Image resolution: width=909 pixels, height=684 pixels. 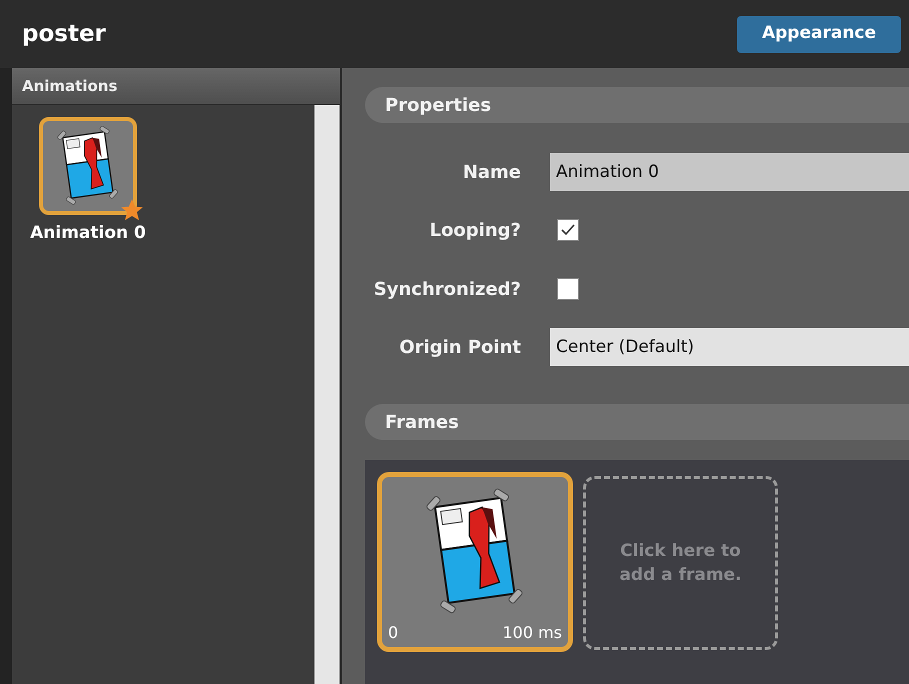 What do you see at coordinates (422, 422) in the screenshot?
I see `section-title: Frames` at bounding box center [422, 422].